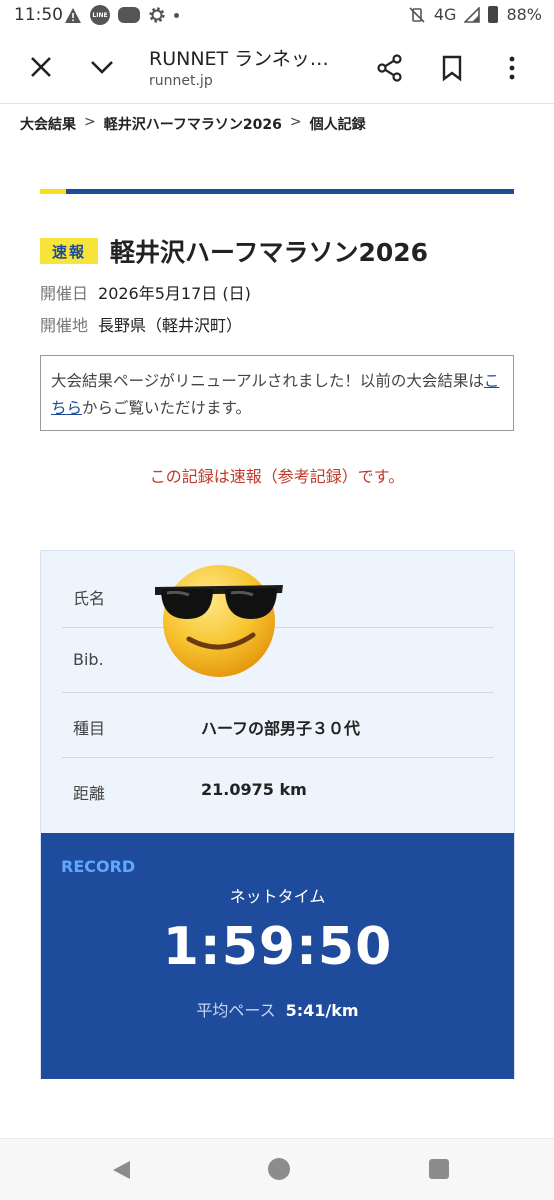  I want to click on preliminary-badge: 速報, so click(69, 251).